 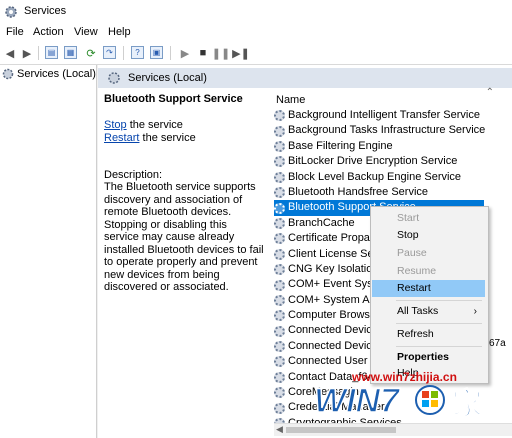 I want to click on submenu-arrow-icon: ›, so click(x=475, y=311).